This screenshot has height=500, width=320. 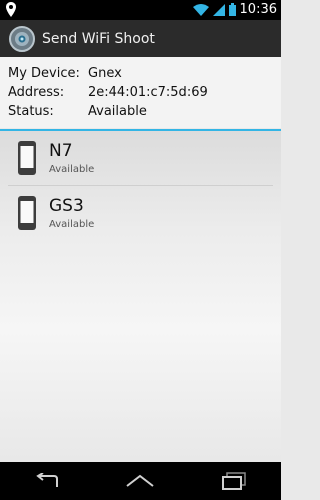 What do you see at coordinates (22, 39) in the screenshot?
I see `wifi-shoot-app-icon` at bounding box center [22, 39].